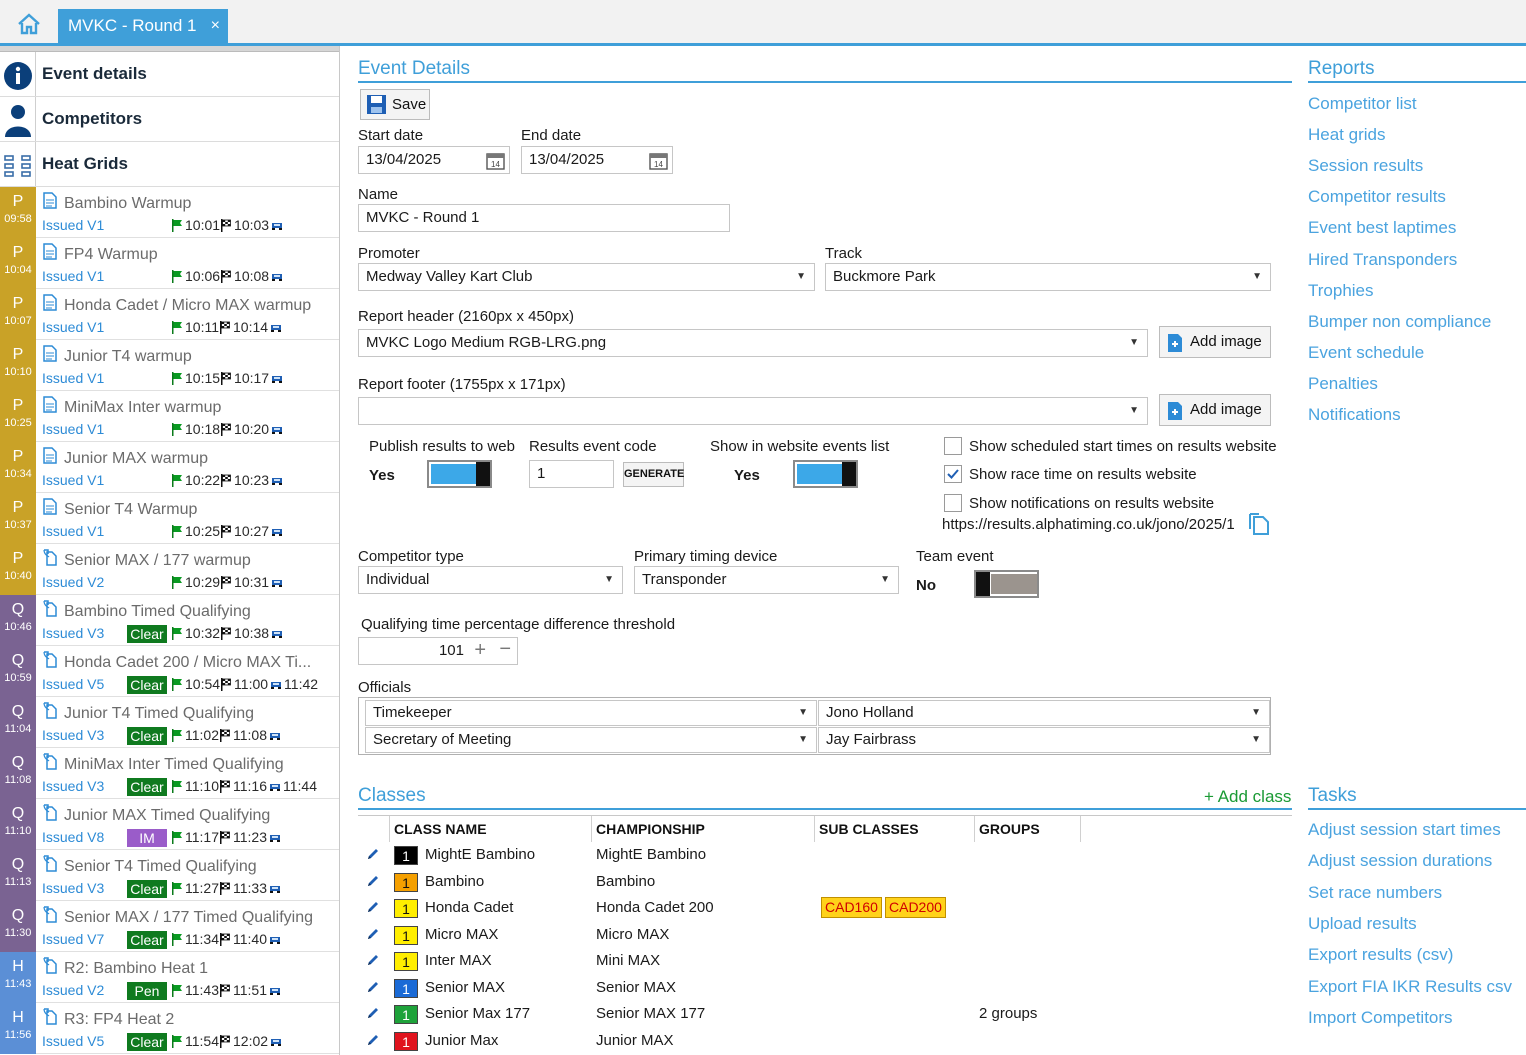 The width and height of the screenshot is (1526, 1055). What do you see at coordinates (1009, 829) in the screenshot?
I see `column-header: GROUPS` at bounding box center [1009, 829].